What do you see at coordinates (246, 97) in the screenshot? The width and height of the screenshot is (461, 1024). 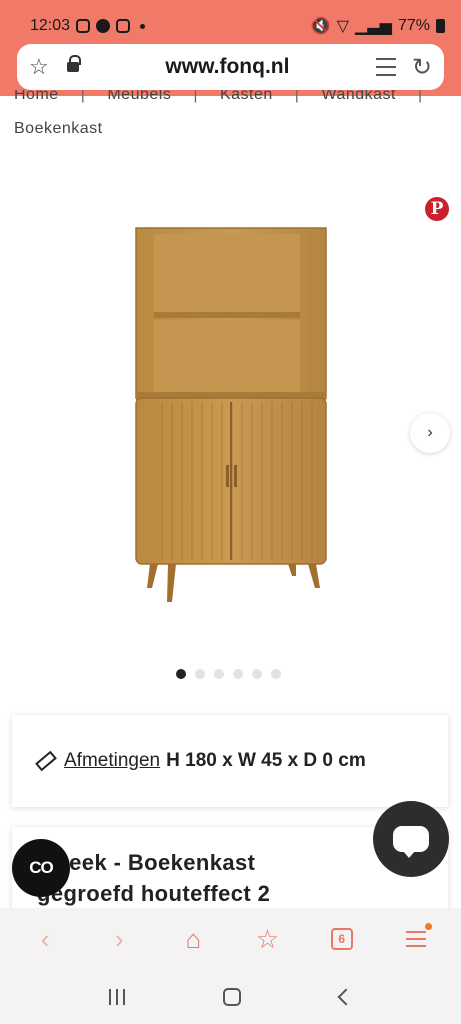 I see `breadcrumb-kasten: Kasten` at bounding box center [246, 97].